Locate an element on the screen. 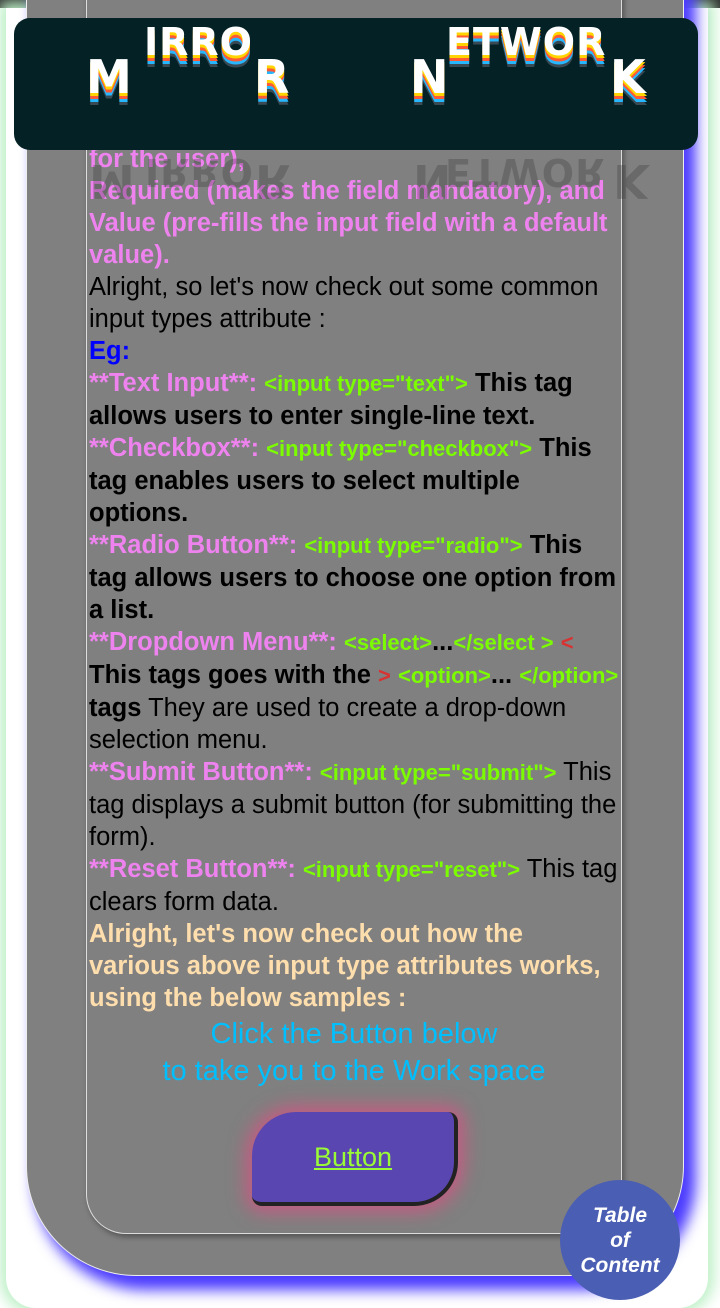  workspace-button: Button is located at coordinates (355, 1159).